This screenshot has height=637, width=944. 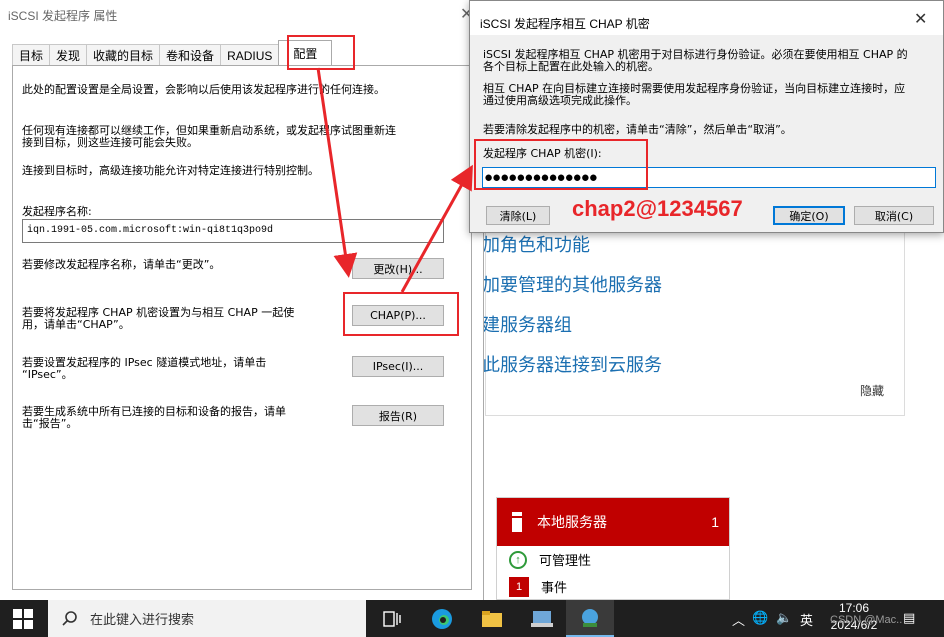 I want to click on chap-dialog-titlebar: iSCSI 发起程序相互 CHAP 机密 ✕, so click(x=706, y=18).